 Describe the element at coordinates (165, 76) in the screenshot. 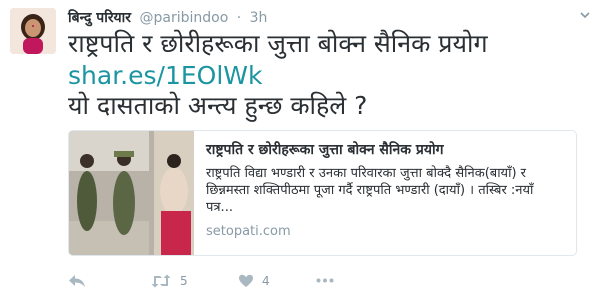

I see `tweet-link: shar.es/1EOlWk` at that location.